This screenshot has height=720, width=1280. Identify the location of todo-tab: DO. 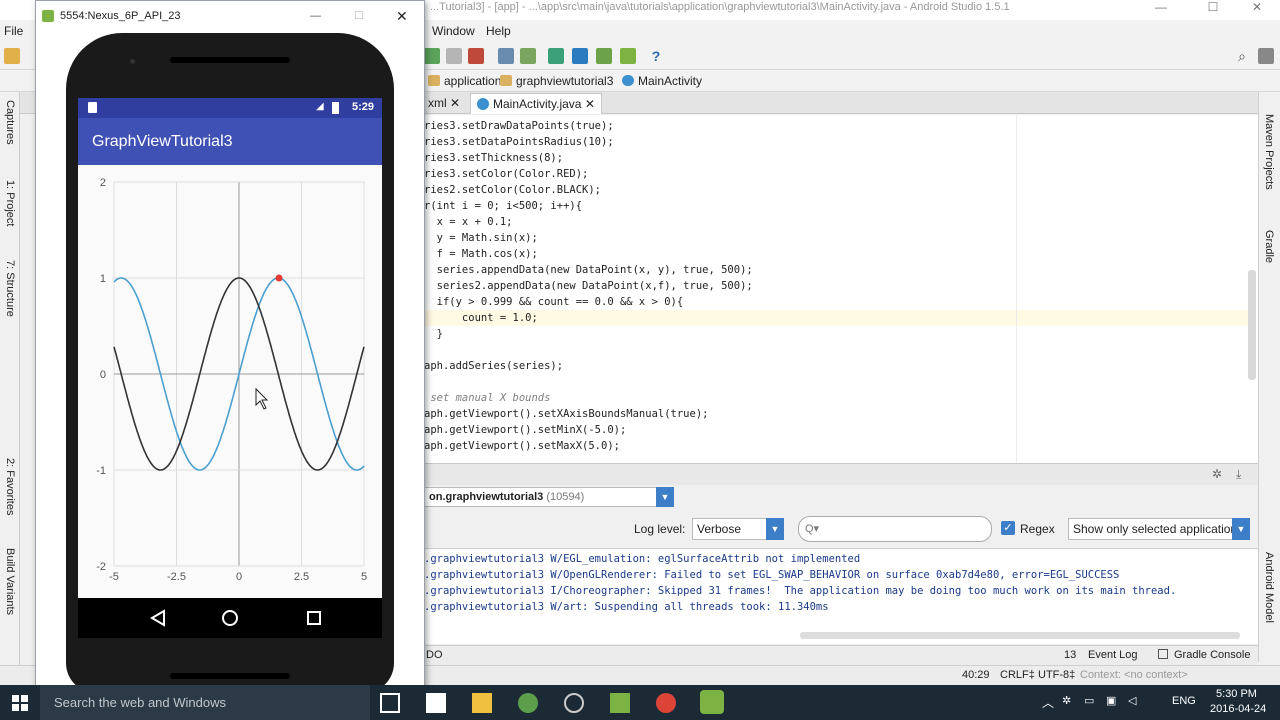
(434, 655).